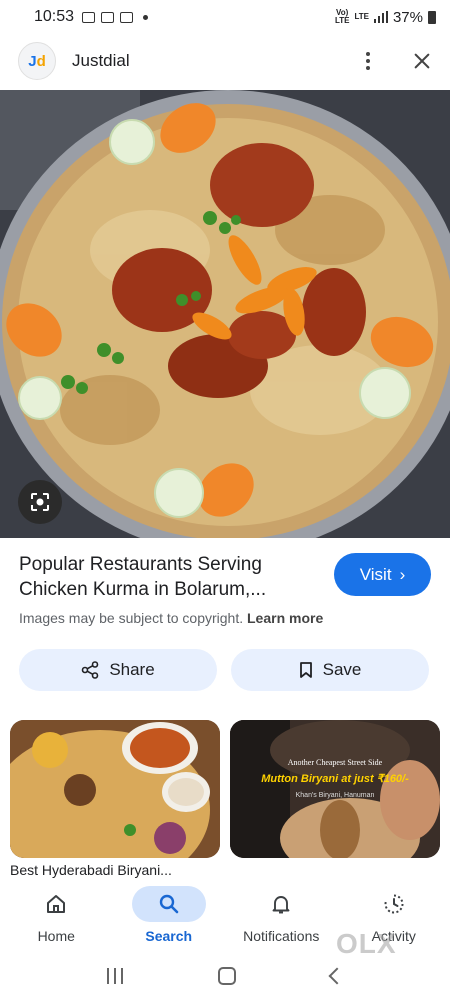  I want to click on street-biryani-thumbnail, so click(335, 789).